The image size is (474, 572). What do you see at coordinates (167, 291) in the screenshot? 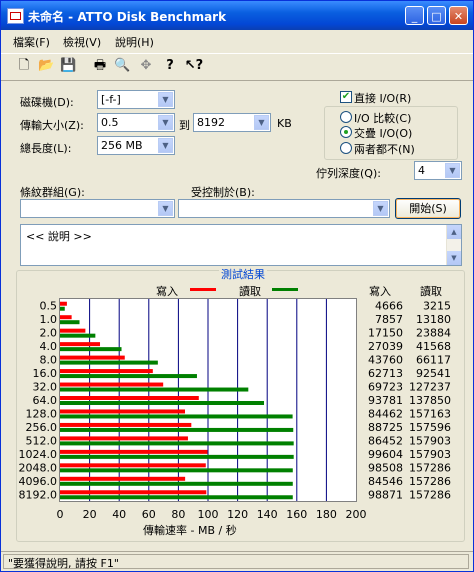
I see `write-legend-label: 寫入` at bounding box center [167, 291].